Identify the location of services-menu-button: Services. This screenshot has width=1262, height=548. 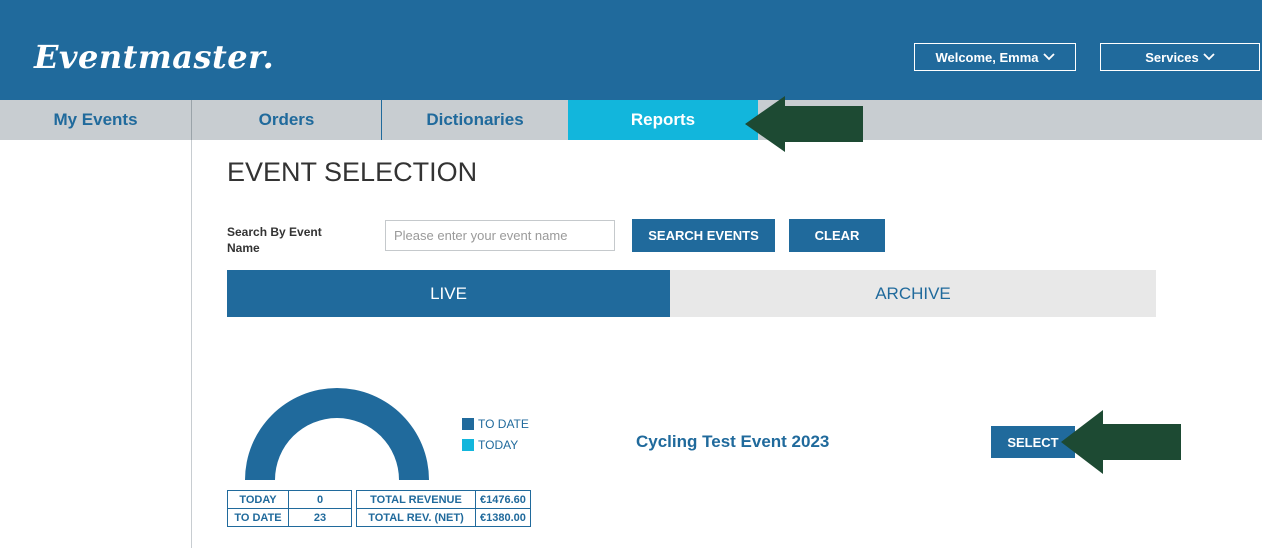
(1180, 57).